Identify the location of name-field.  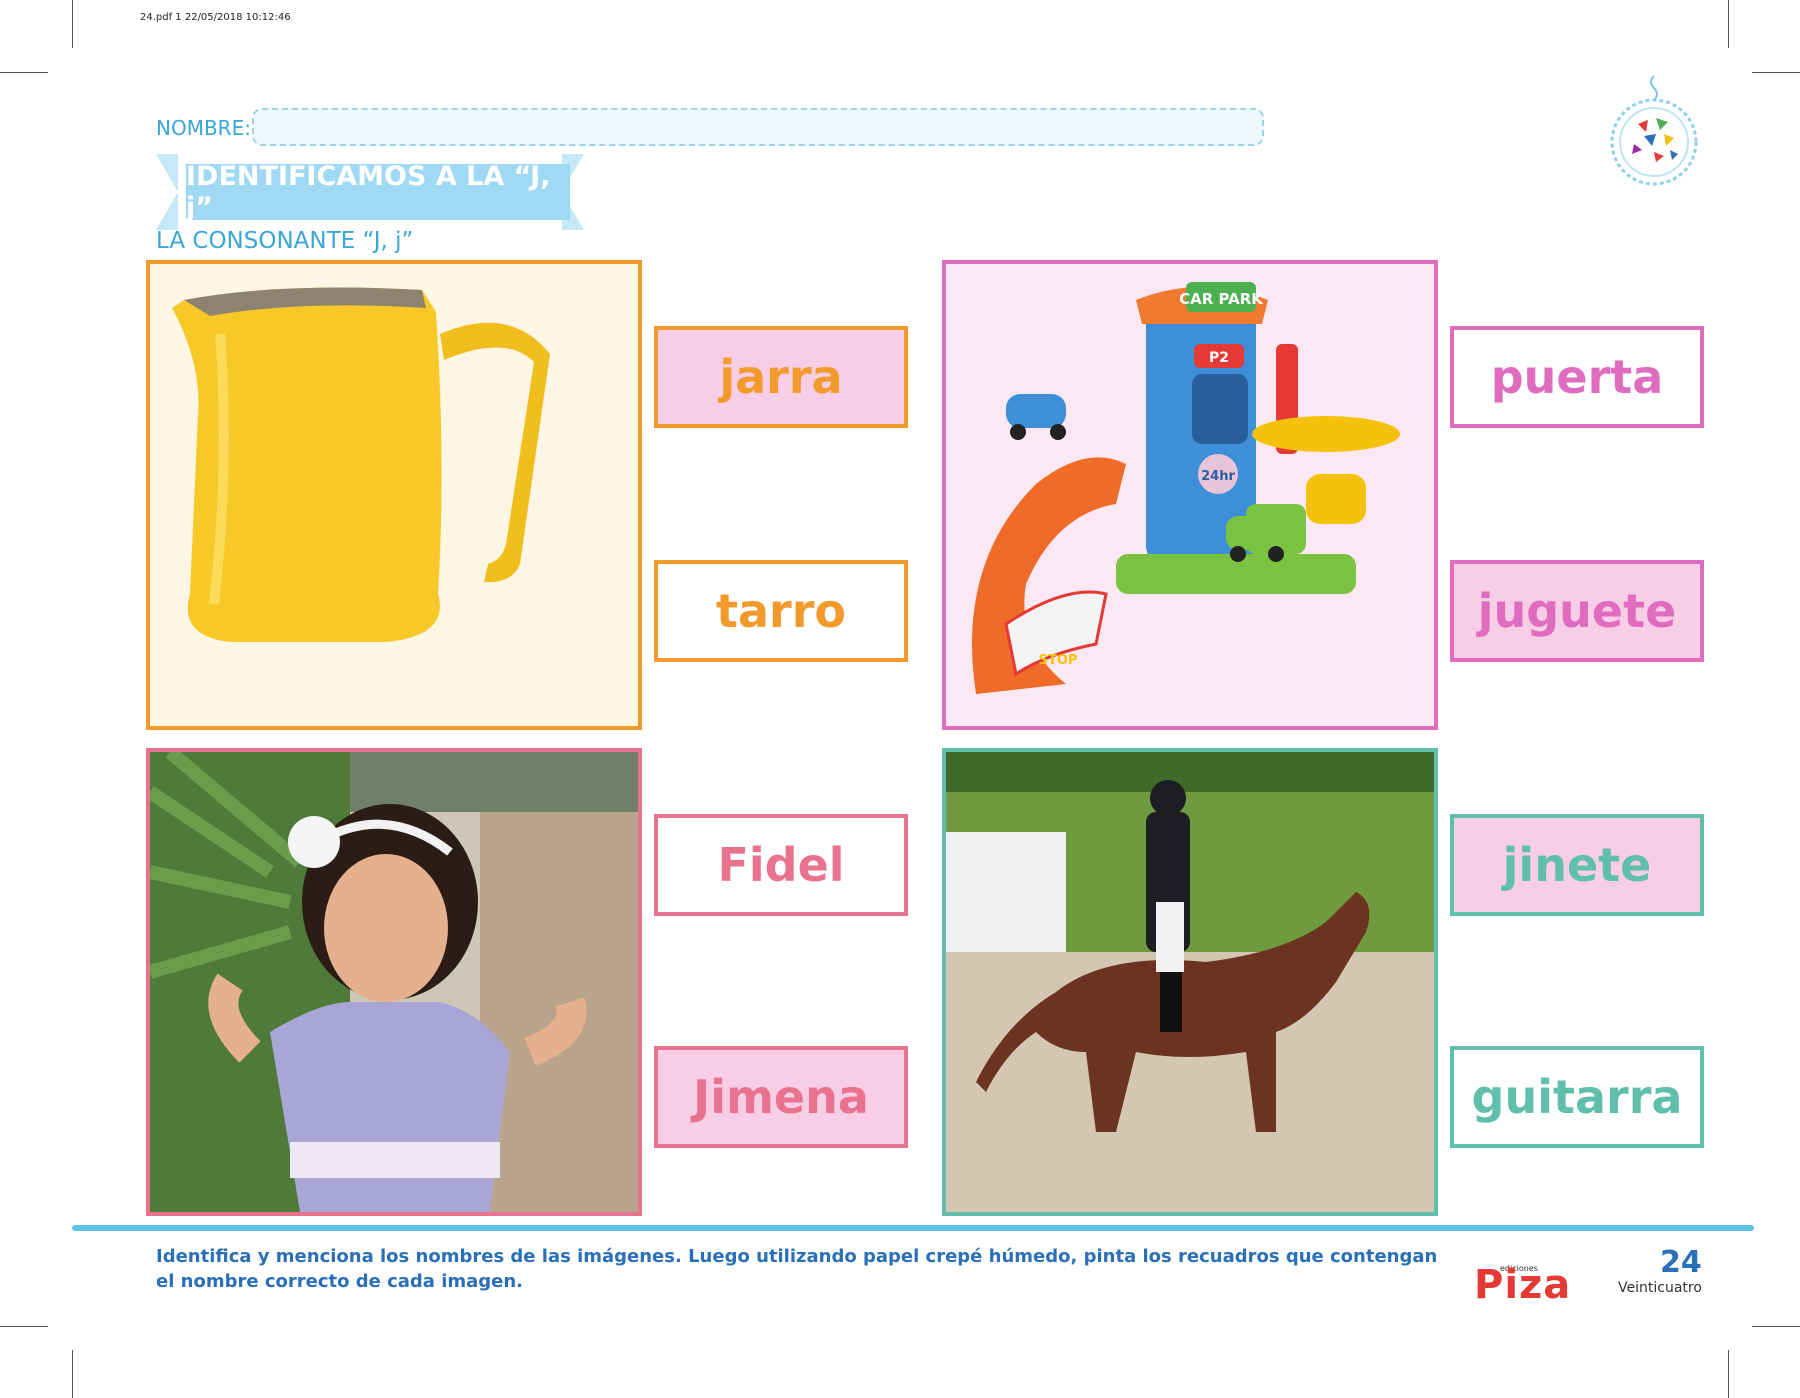
(758, 127).